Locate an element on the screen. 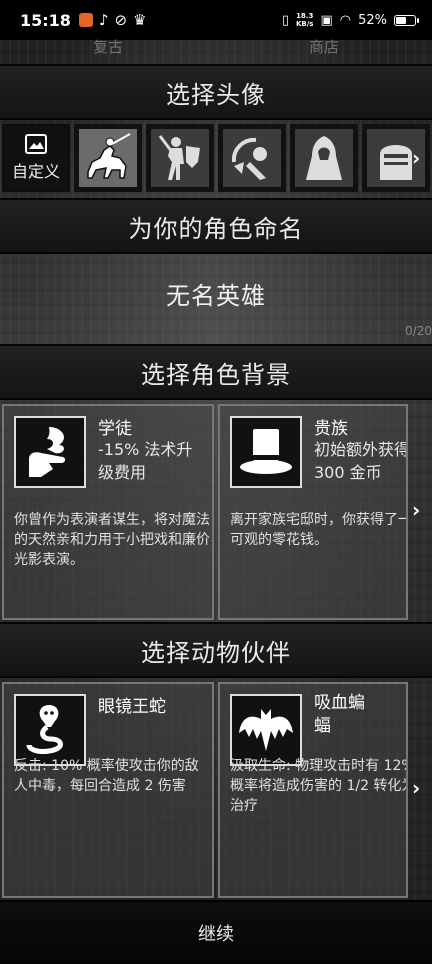 This screenshot has height=964, width=432. hooded-figure-icon is located at coordinates (324, 158).